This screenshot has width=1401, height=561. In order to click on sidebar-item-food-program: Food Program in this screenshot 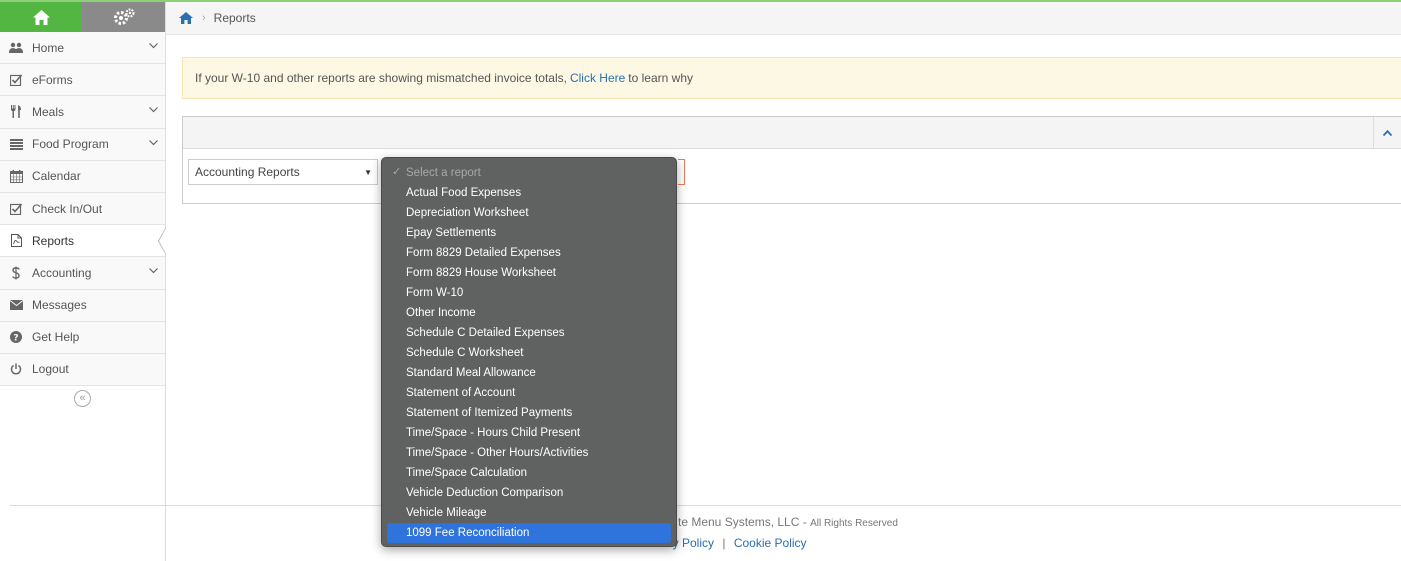, I will do `click(82, 144)`.